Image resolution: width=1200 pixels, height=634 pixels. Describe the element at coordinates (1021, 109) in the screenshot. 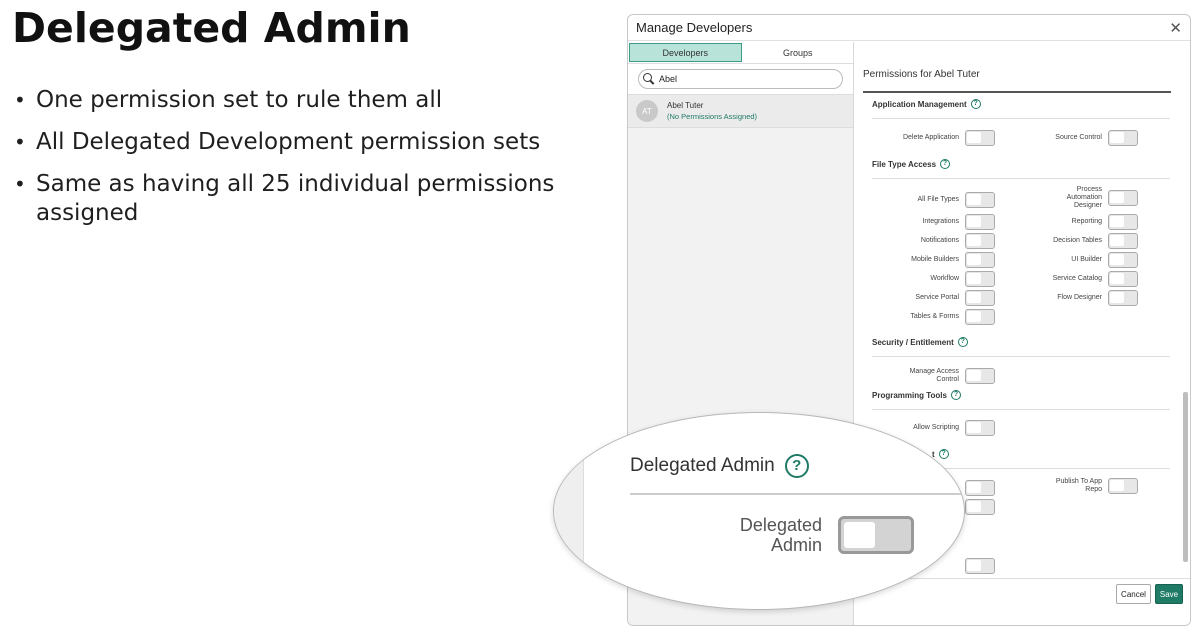

I see `section-application-management: Application Management ?` at that location.